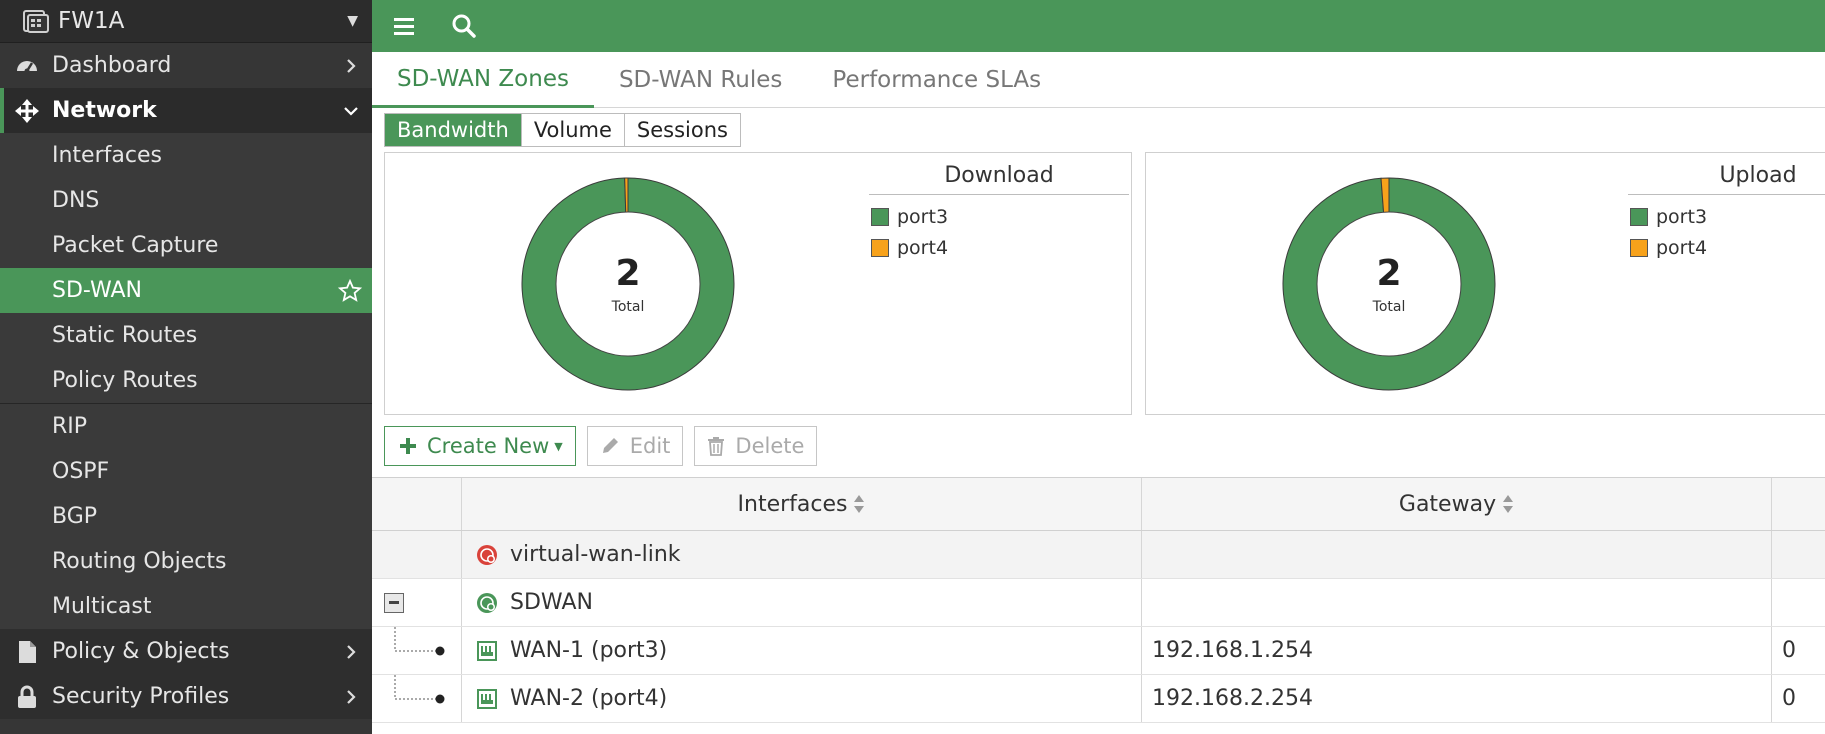 This screenshot has height=734, width=1825. I want to click on sidebar-item-rip: RIP, so click(186, 426).